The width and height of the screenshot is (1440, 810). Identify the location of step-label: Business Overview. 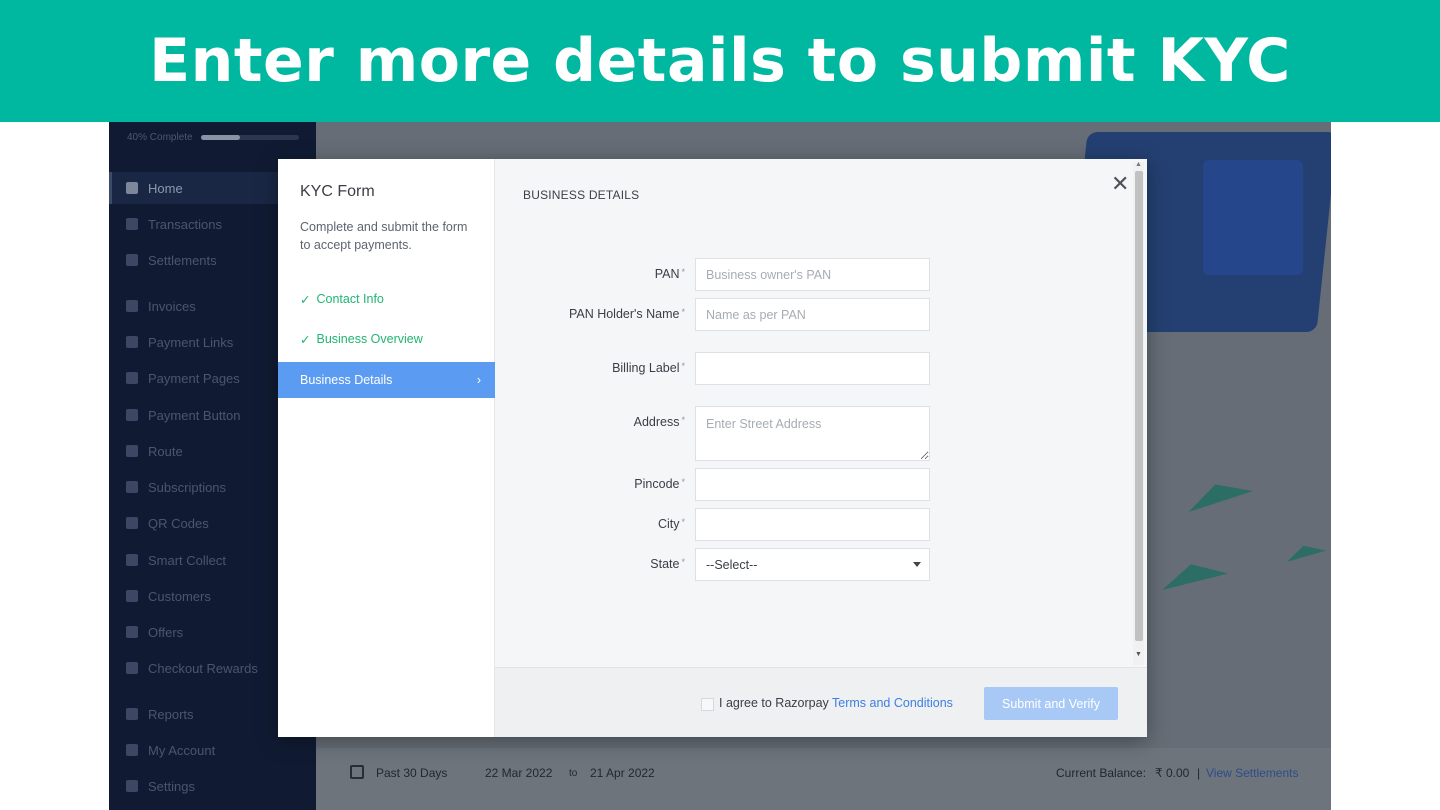
(369, 339).